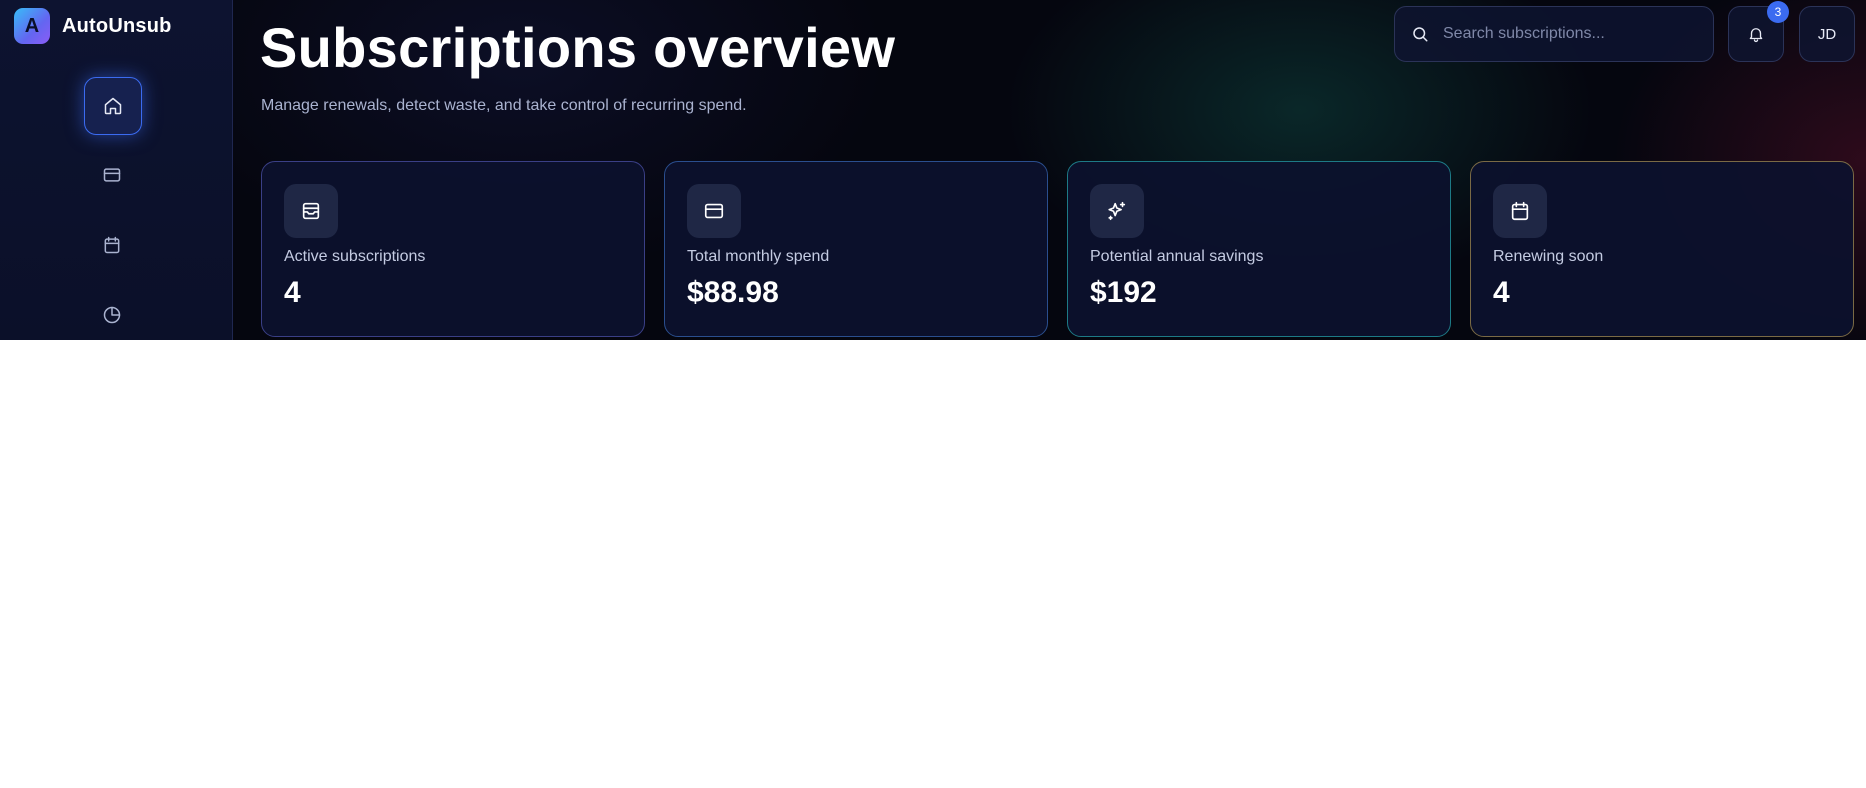 This screenshot has height=788, width=1866. Describe the element at coordinates (32, 26) in the screenshot. I see `brand-logo: A` at that location.